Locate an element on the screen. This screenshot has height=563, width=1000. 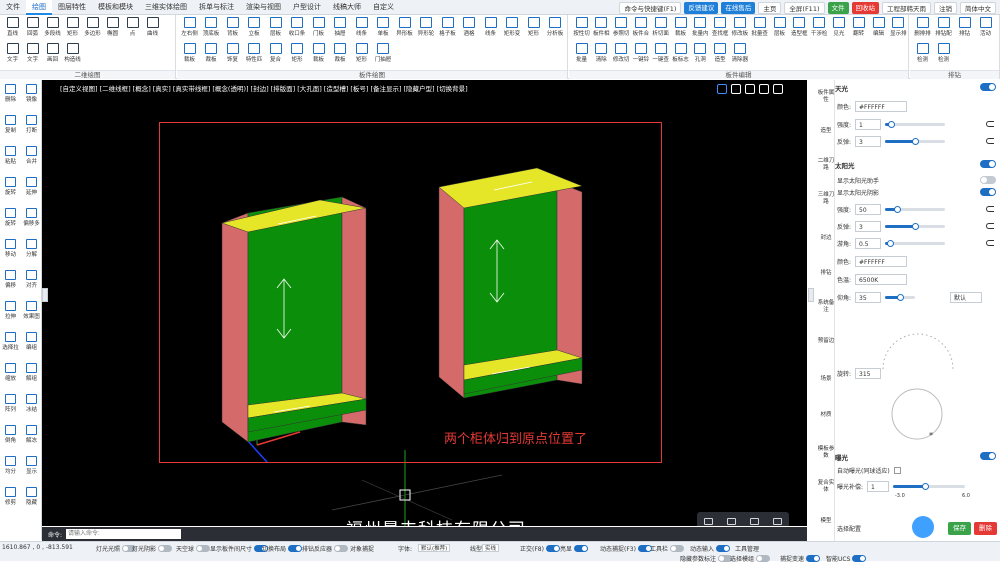
right-nav-item: 场景 is located at coordinates (826, 379).